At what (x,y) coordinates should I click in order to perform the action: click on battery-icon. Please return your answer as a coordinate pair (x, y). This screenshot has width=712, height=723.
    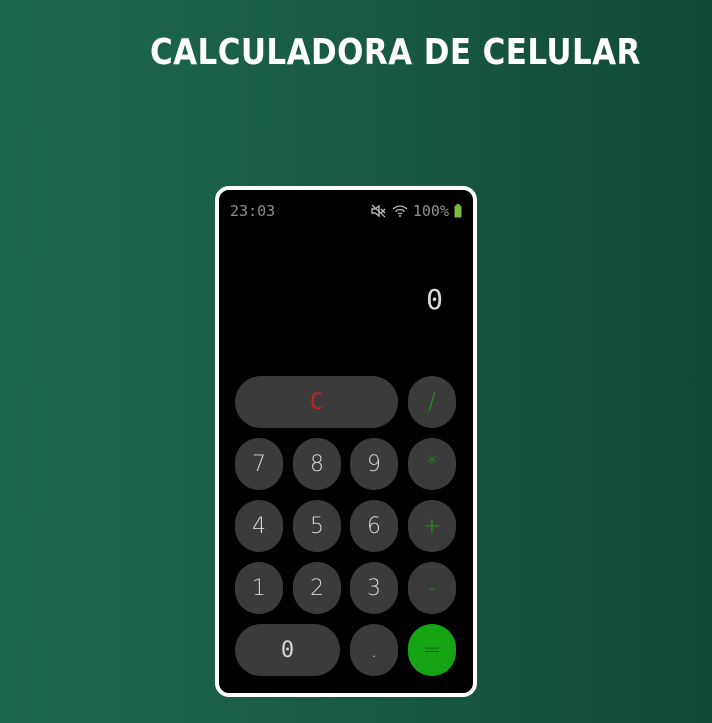
    Looking at the image, I should click on (458, 211).